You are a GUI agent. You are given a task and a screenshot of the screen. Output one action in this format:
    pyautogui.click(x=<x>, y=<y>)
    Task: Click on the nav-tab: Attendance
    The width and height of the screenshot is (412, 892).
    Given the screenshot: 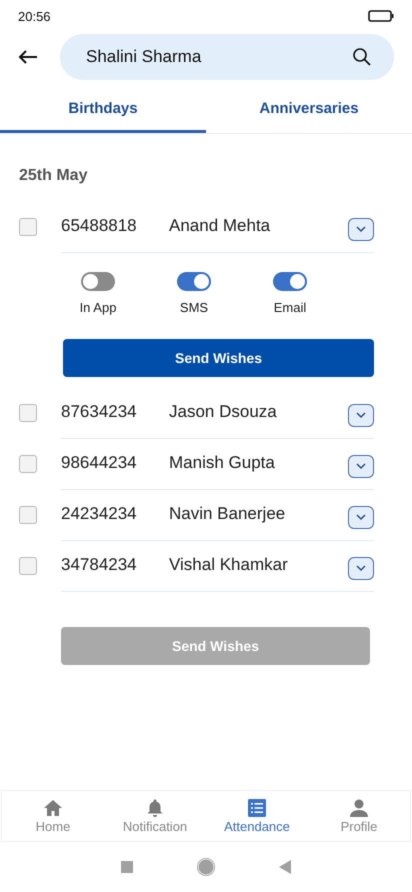 What is the action you would take?
    pyautogui.click(x=257, y=816)
    